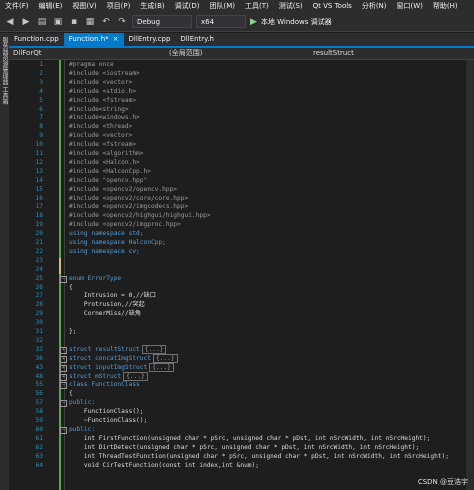 The height and width of the screenshot is (490, 474). Describe the element at coordinates (241, 234) in the screenshot. I see `code-line: 20 using namespace std;` at that location.